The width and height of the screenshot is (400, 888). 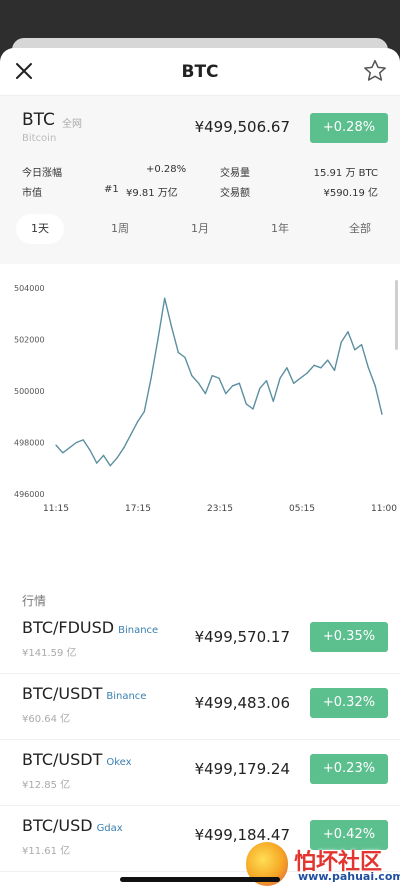 What do you see at coordinates (280, 229) in the screenshot?
I see `tab-1-year: 1年` at bounding box center [280, 229].